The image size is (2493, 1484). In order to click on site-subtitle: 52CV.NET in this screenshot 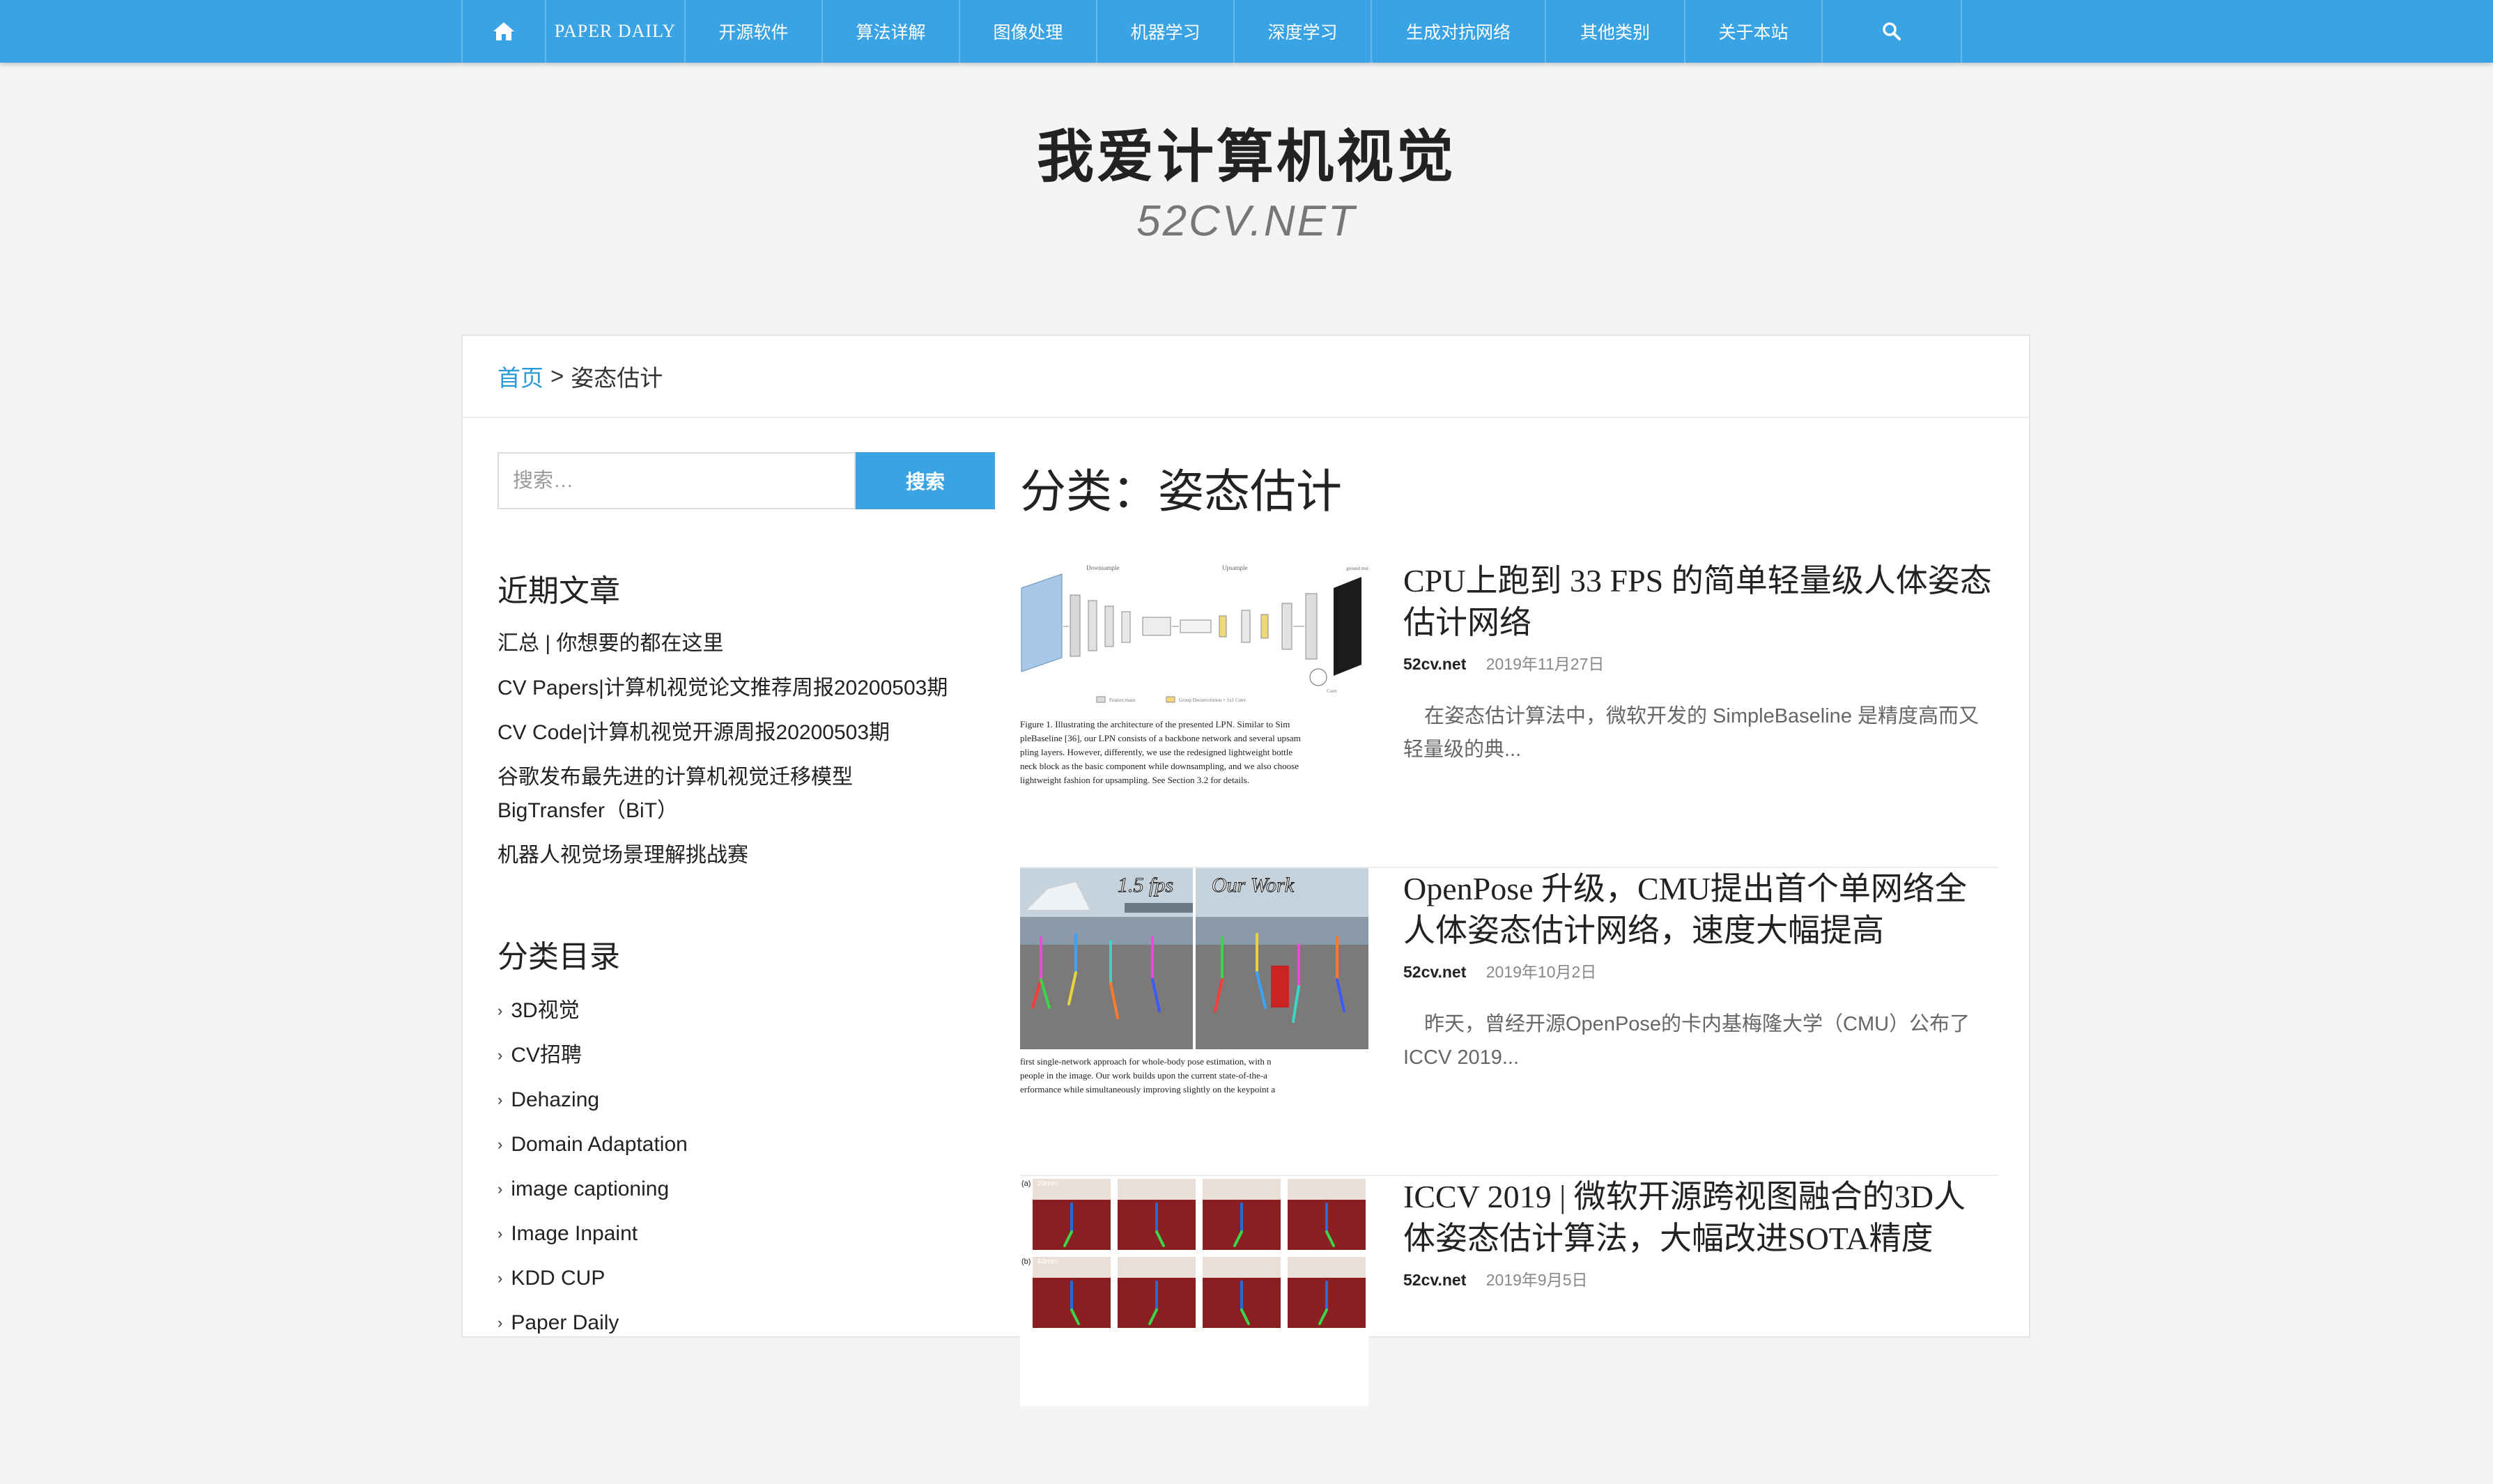, I will do `click(1246, 221)`.